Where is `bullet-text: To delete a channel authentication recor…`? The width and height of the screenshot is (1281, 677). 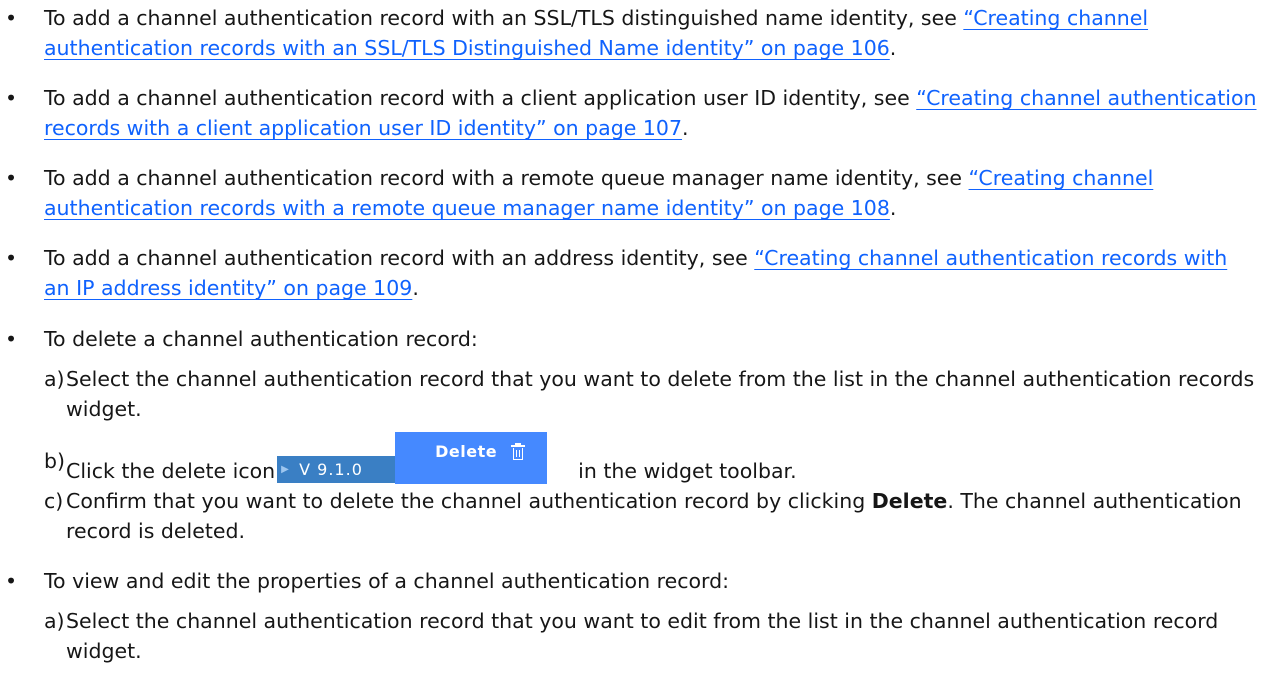 bullet-text: To delete a channel authentication recor… is located at coordinates (261, 339).